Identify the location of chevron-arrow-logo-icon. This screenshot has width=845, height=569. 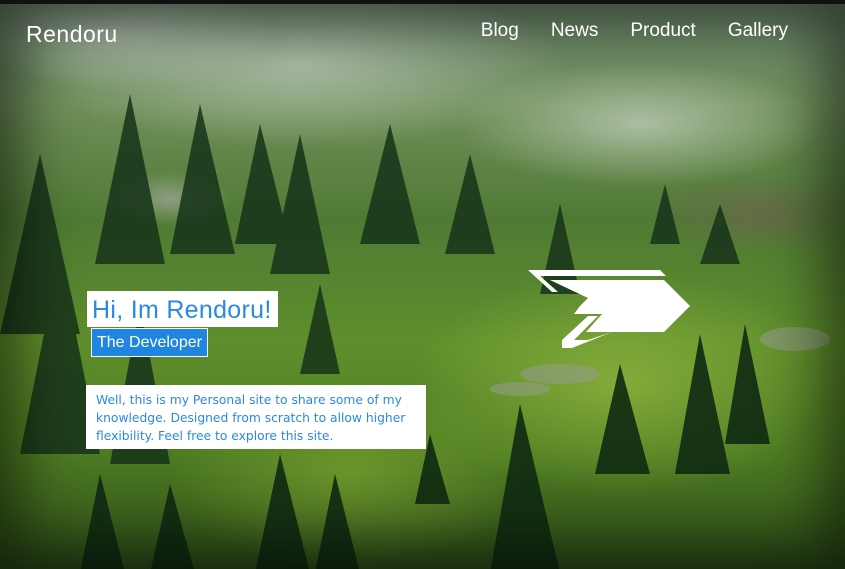
(609, 309).